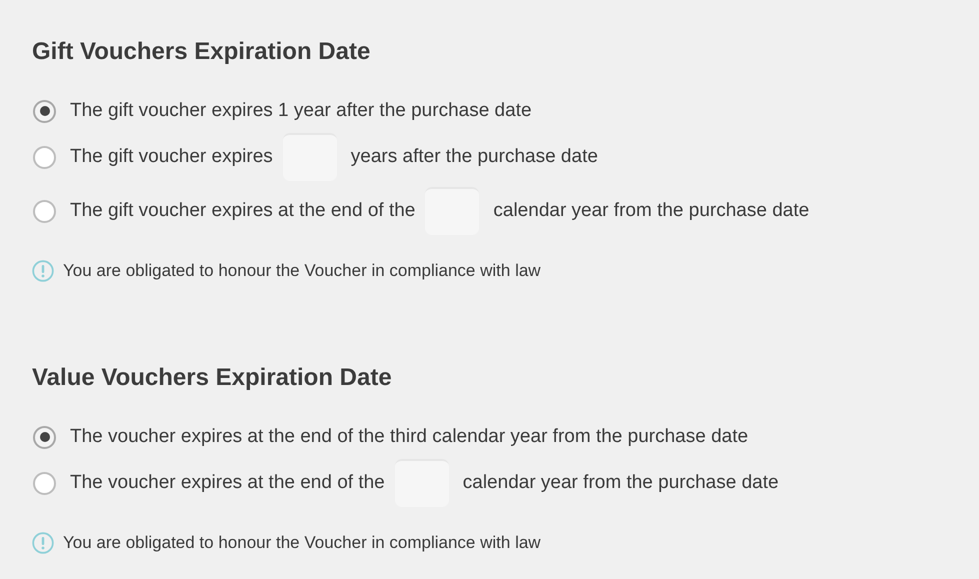 This screenshot has width=979, height=579. Describe the element at coordinates (227, 483) in the screenshot. I see `option-label: The voucher expires at the end of the` at that location.